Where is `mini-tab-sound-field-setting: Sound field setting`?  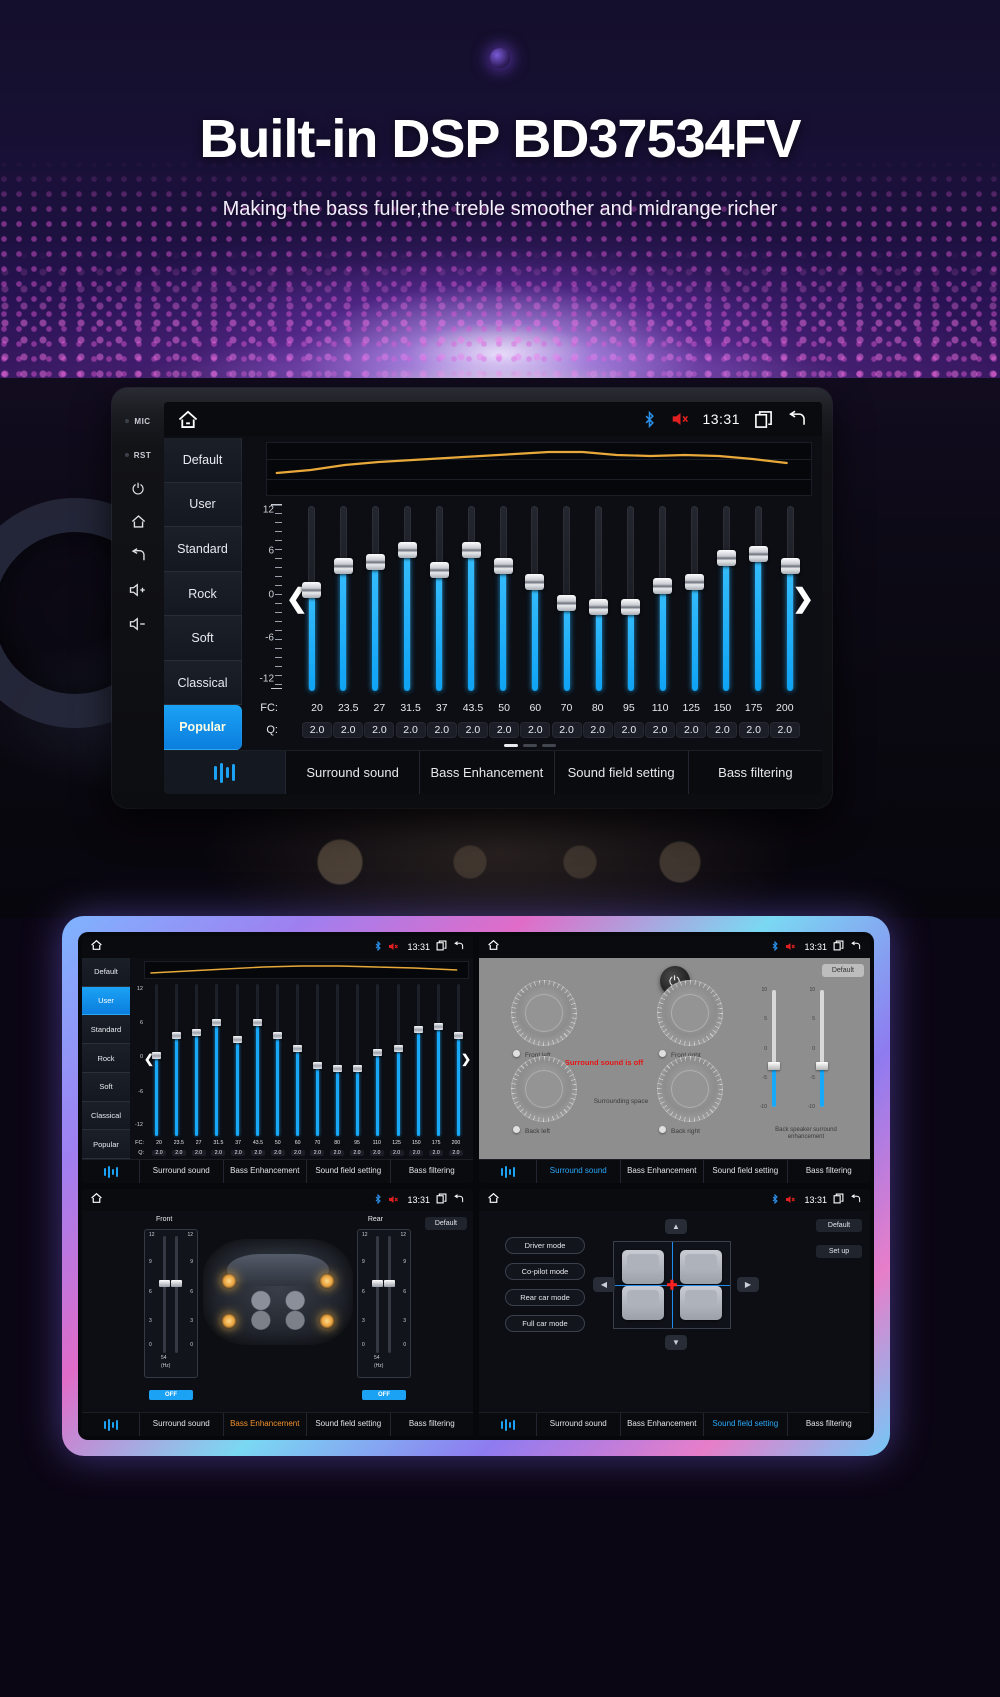 mini-tab-sound-field-setting: Sound field setting is located at coordinates (746, 1171).